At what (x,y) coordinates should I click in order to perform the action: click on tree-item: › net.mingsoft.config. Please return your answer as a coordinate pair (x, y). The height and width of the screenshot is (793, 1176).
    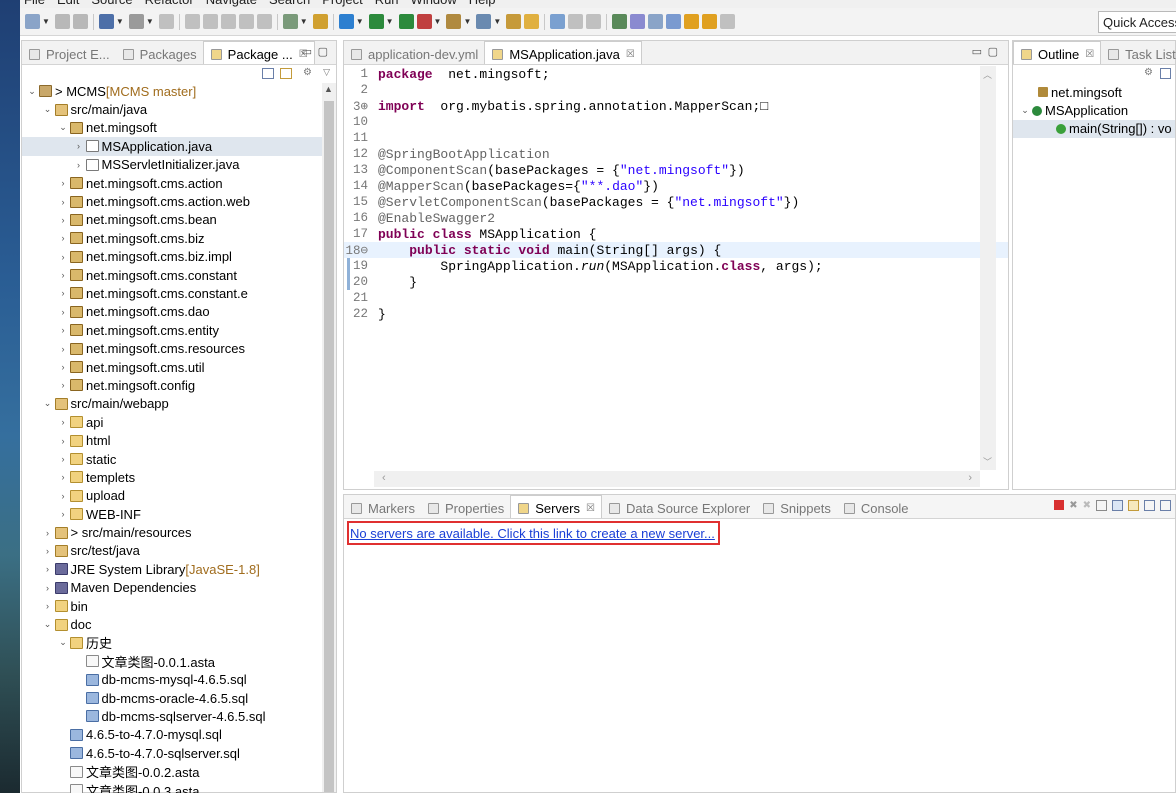
    Looking at the image, I should click on (172, 385).